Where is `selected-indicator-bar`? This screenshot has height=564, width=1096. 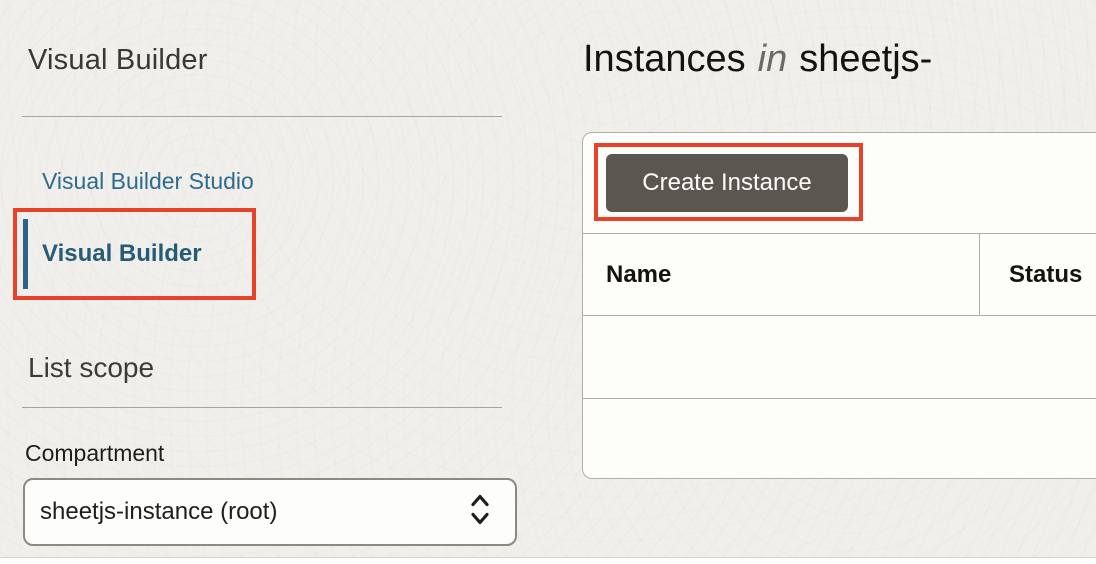 selected-indicator-bar is located at coordinates (25, 254).